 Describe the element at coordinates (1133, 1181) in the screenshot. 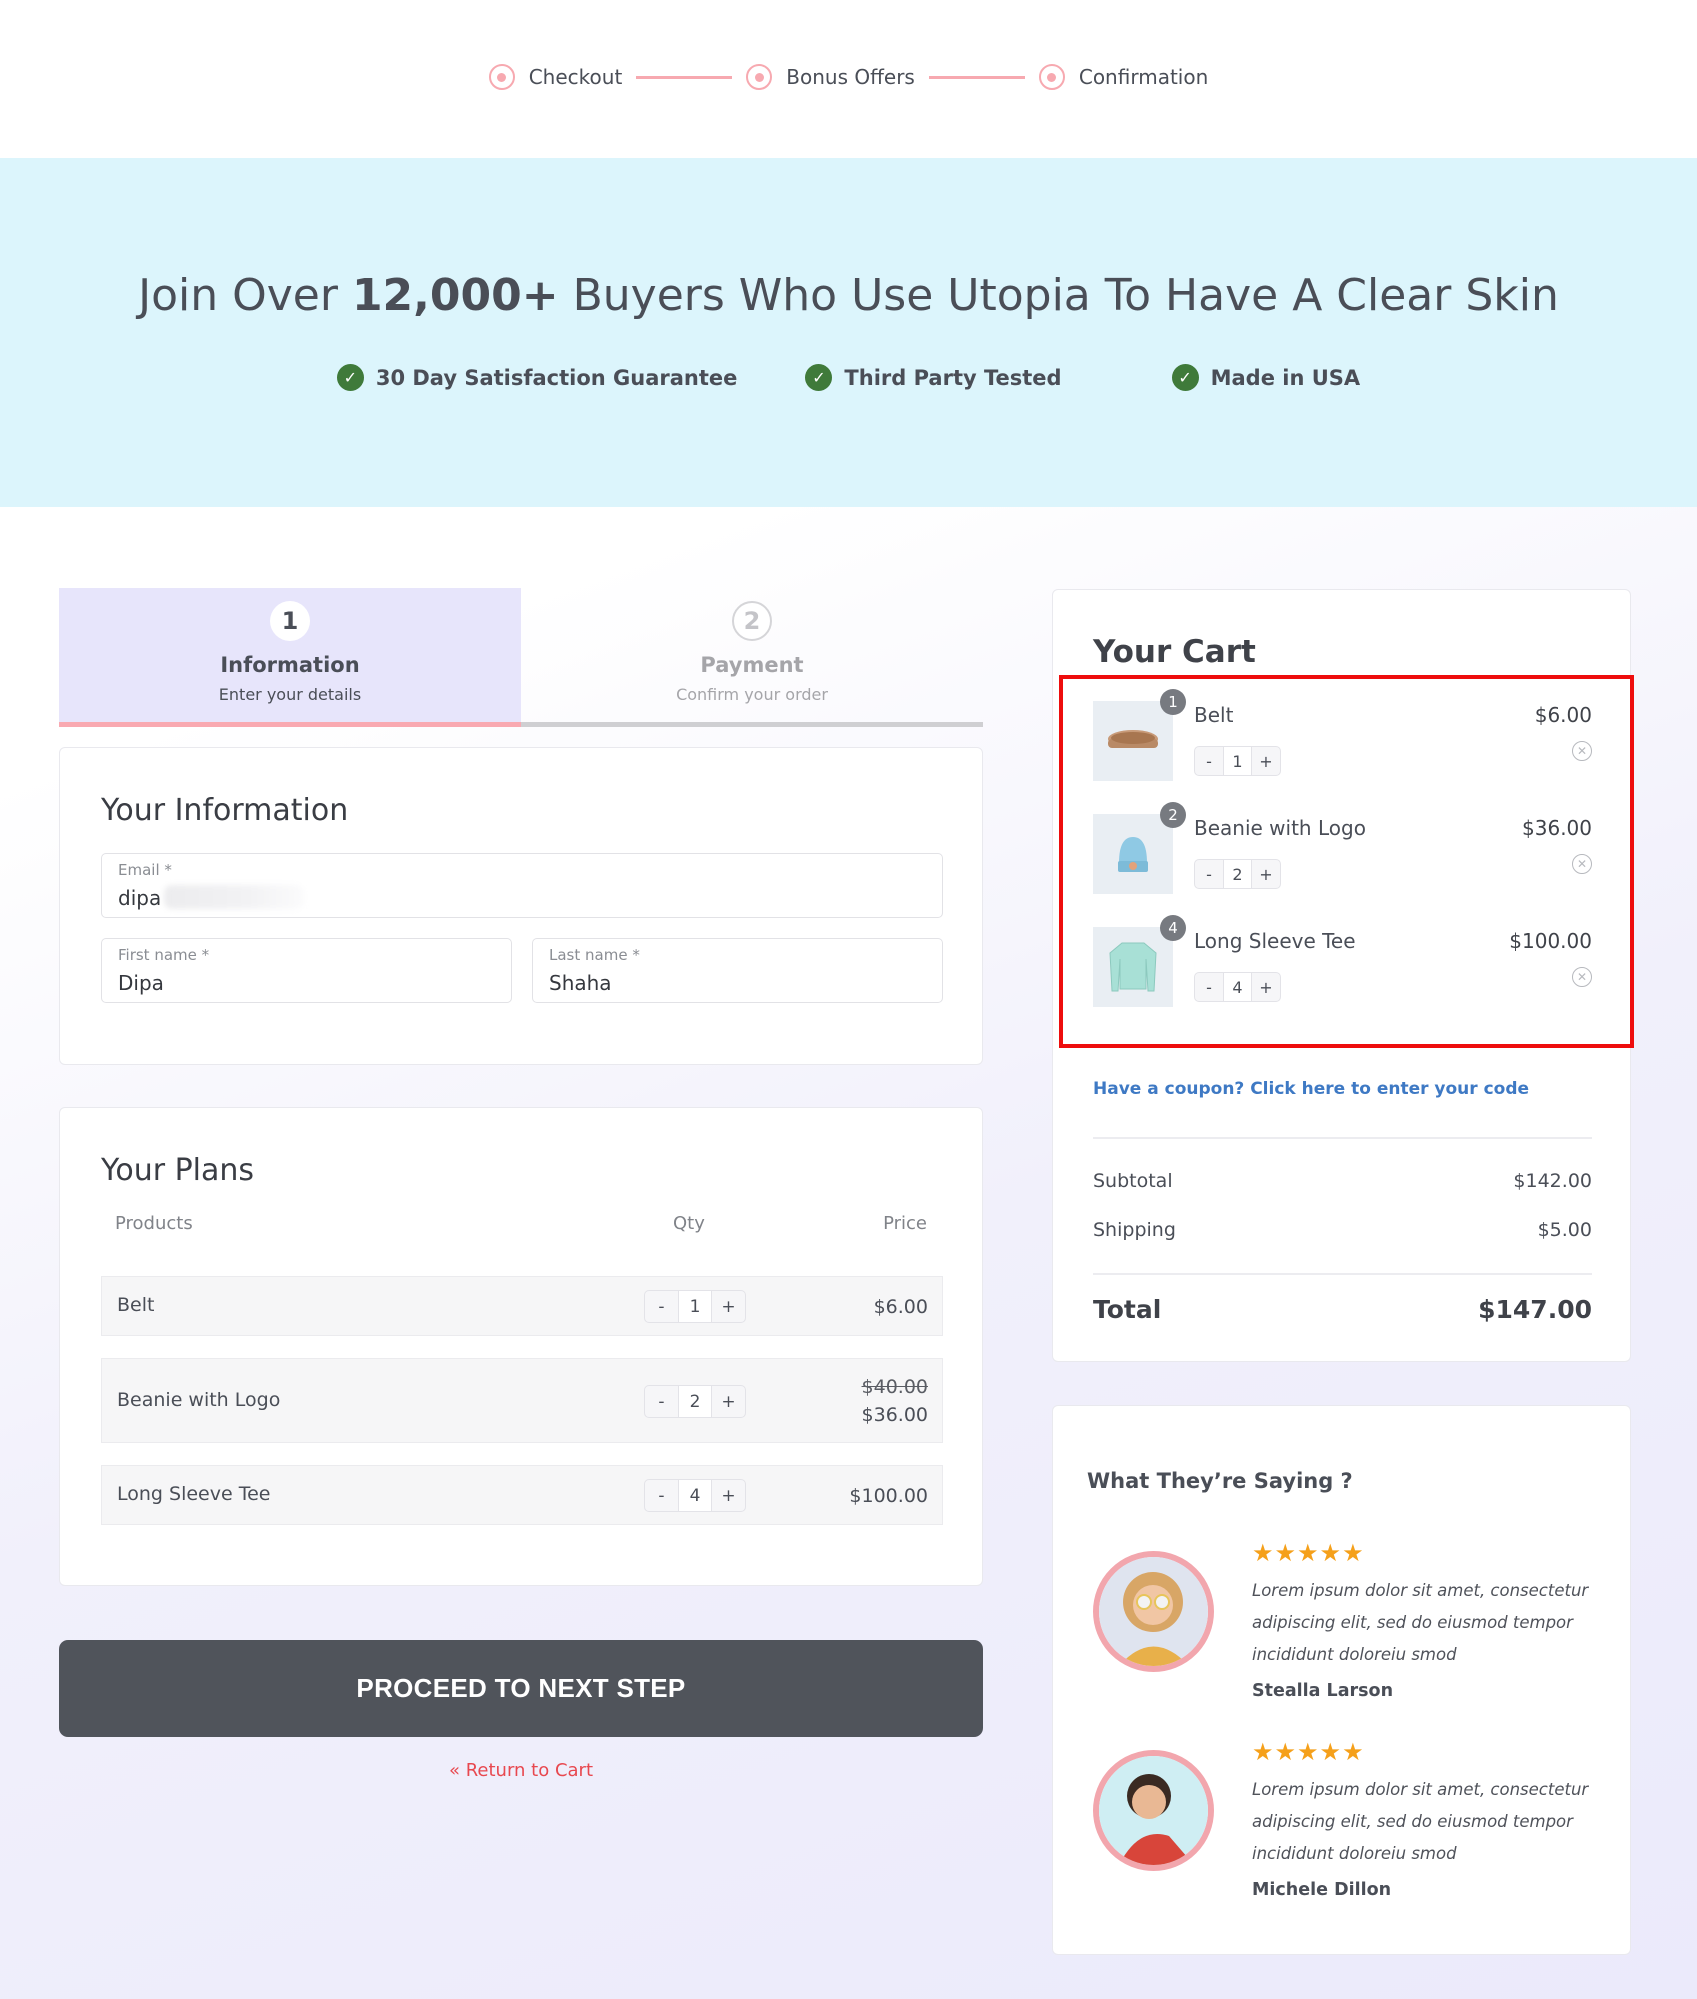

I see `subtotal-label: Subtotal` at that location.